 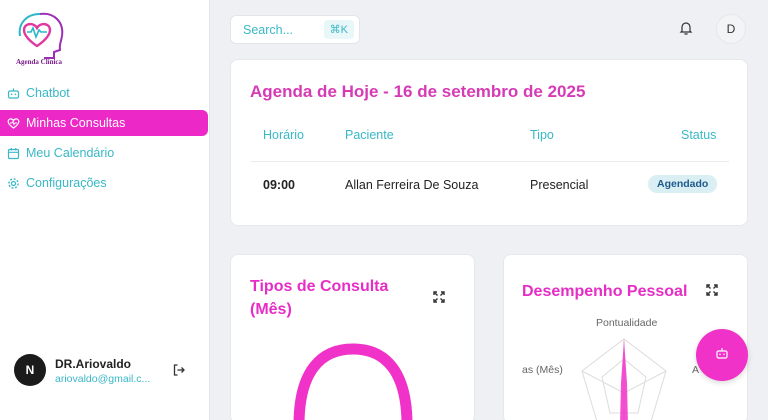 What do you see at coordinates (319, 298) in the screenshot?
I see `consult-types-title: Tipos de Consulta (Mês)` at bounding box center [319, 298].